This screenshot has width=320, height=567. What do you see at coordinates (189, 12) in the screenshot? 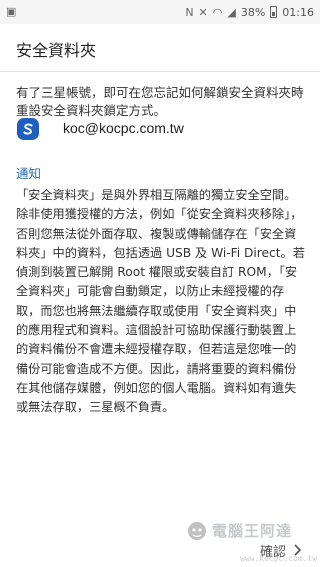
I see `nfc-icon: N` at bounding box center [189, 12].